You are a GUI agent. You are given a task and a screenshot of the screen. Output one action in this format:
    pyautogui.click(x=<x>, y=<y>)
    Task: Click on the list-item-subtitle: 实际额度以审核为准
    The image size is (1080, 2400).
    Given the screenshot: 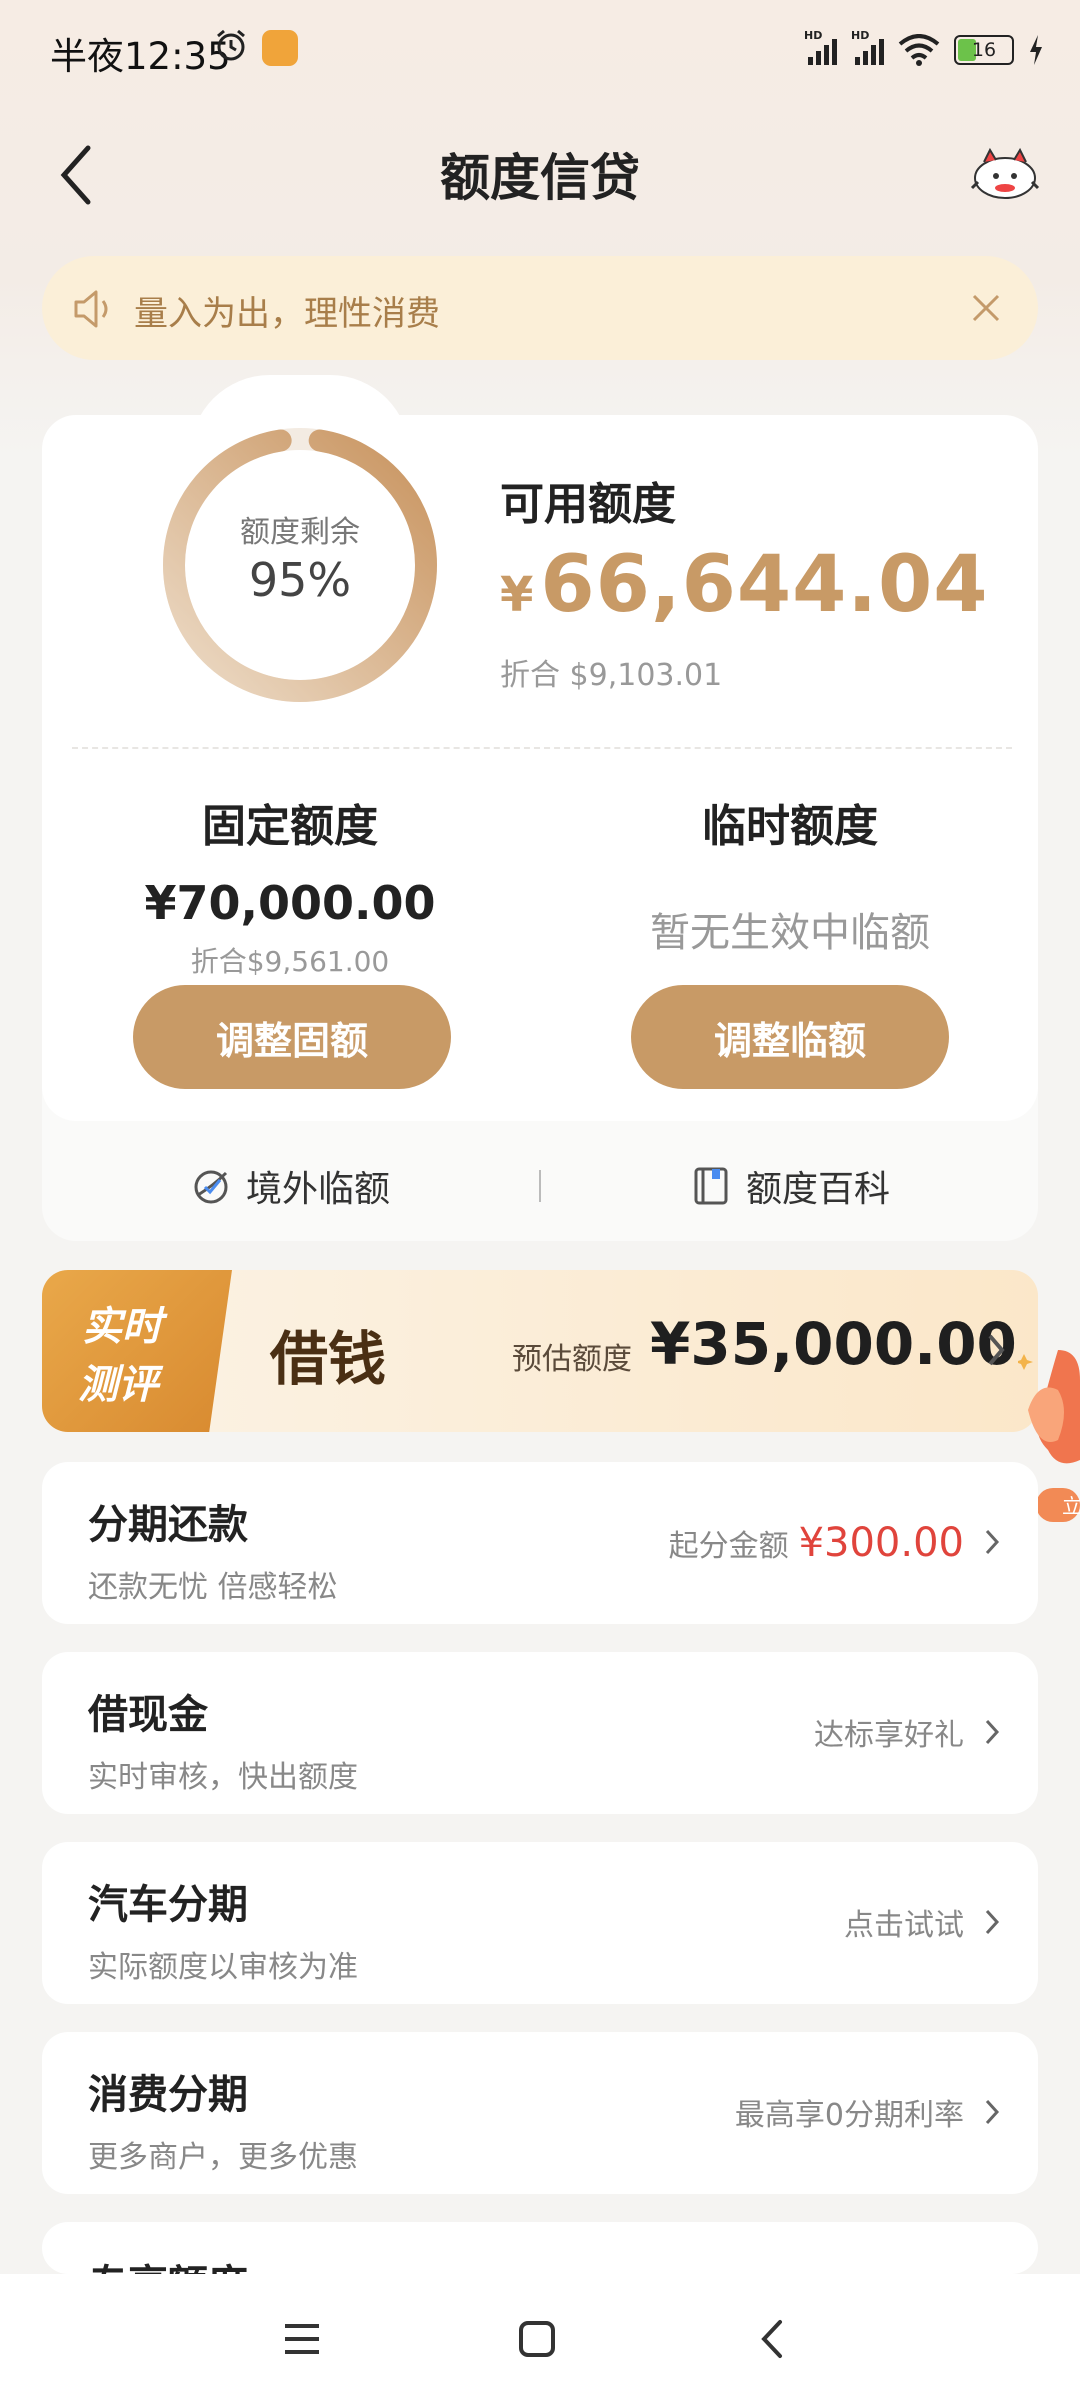 What is the action you would take?
    pyautogui.click(x=223, y=1967)
    